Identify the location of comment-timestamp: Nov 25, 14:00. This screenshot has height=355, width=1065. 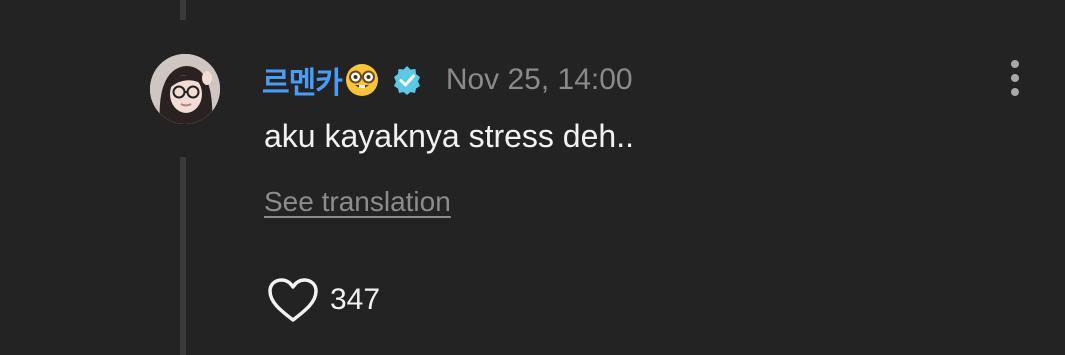
(539, 79).